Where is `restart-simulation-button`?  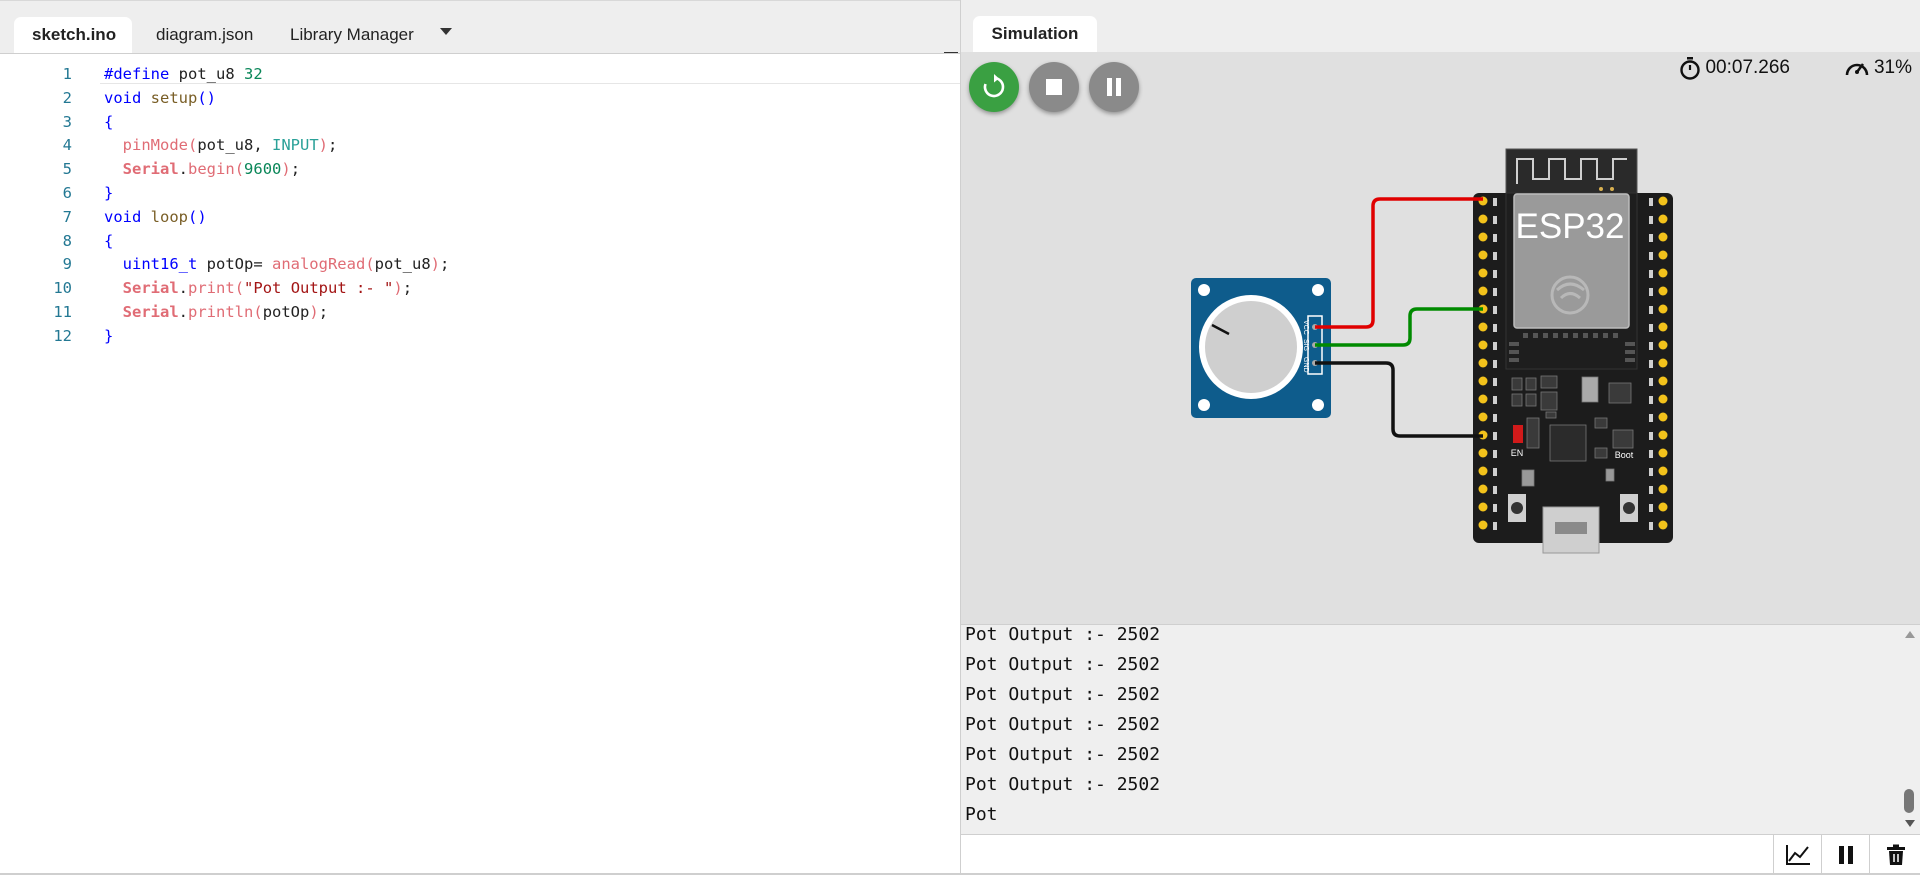
restart-simulation-button is located at coordinates (994, 87).